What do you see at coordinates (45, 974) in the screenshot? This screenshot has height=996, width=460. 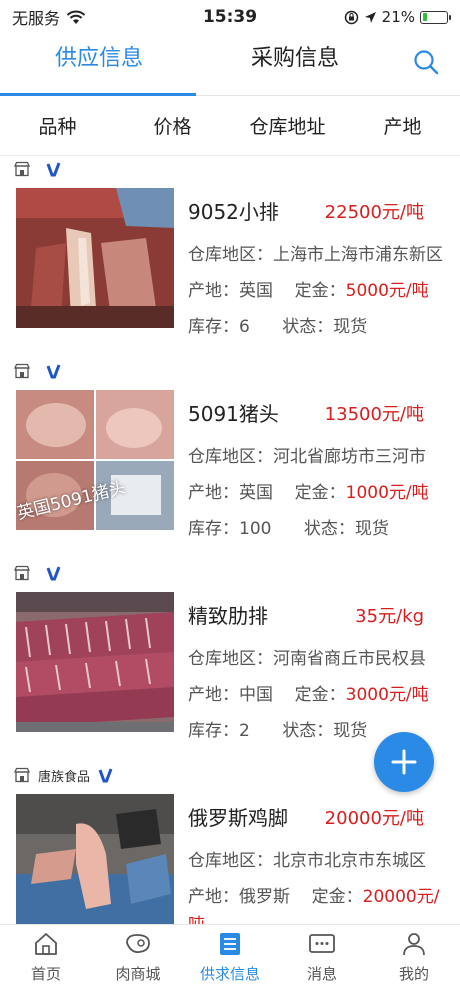 I see `nav-label: 首页` at bounding box center [45, 974].